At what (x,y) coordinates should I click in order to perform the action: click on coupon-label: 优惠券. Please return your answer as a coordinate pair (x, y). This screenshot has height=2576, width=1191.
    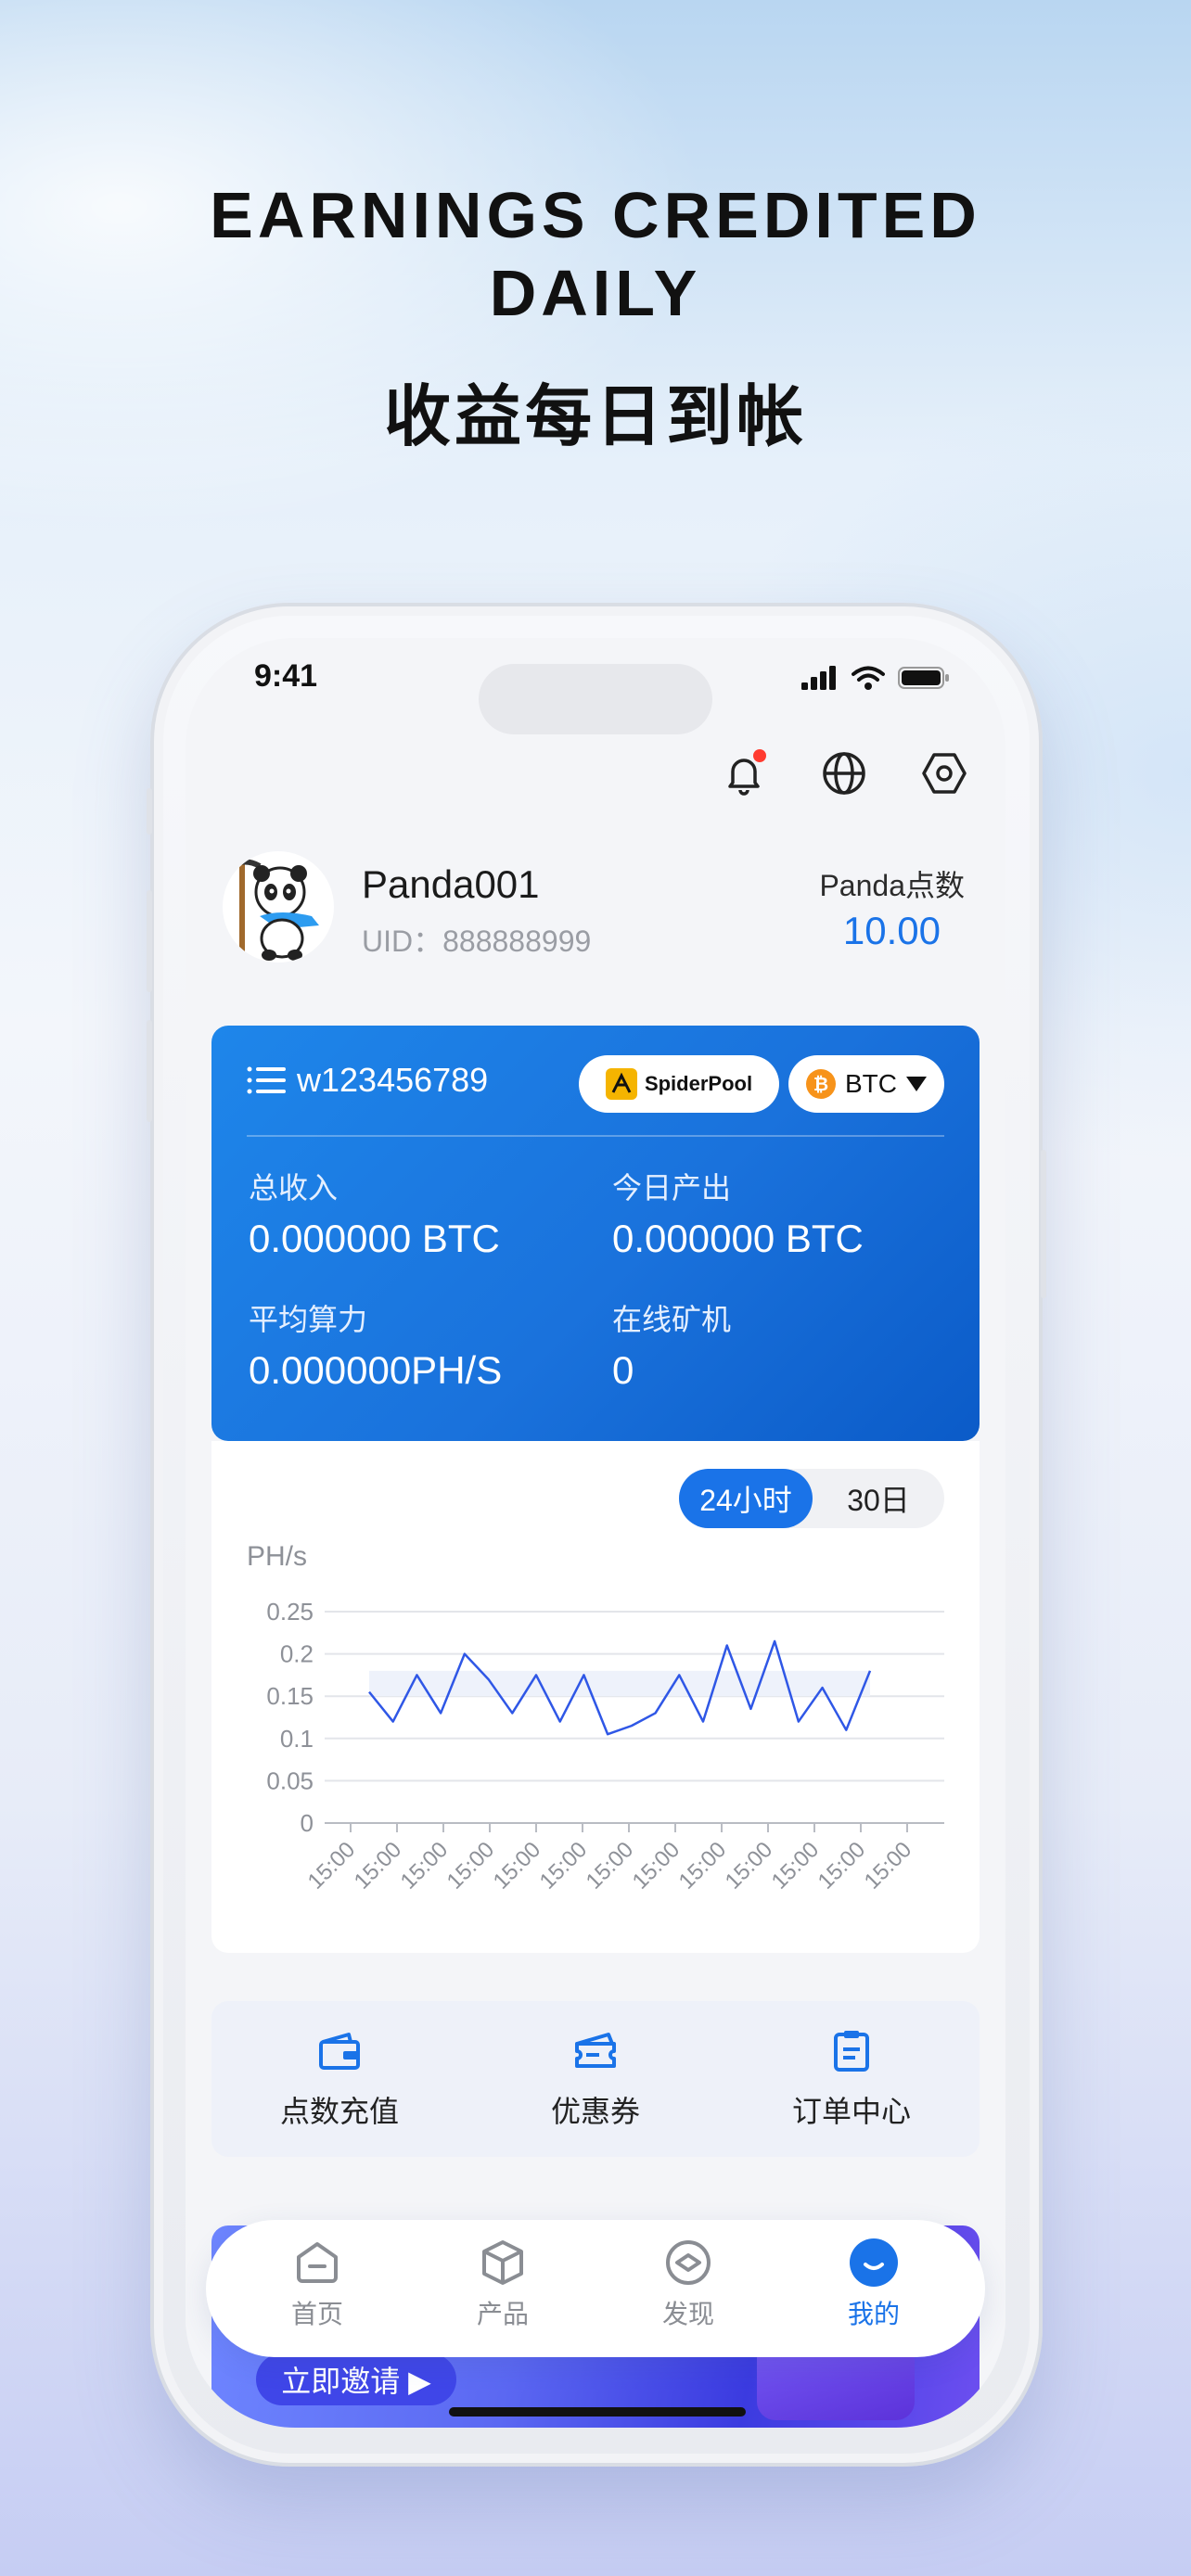
    Looking at the image, I should click on (595, 2111).